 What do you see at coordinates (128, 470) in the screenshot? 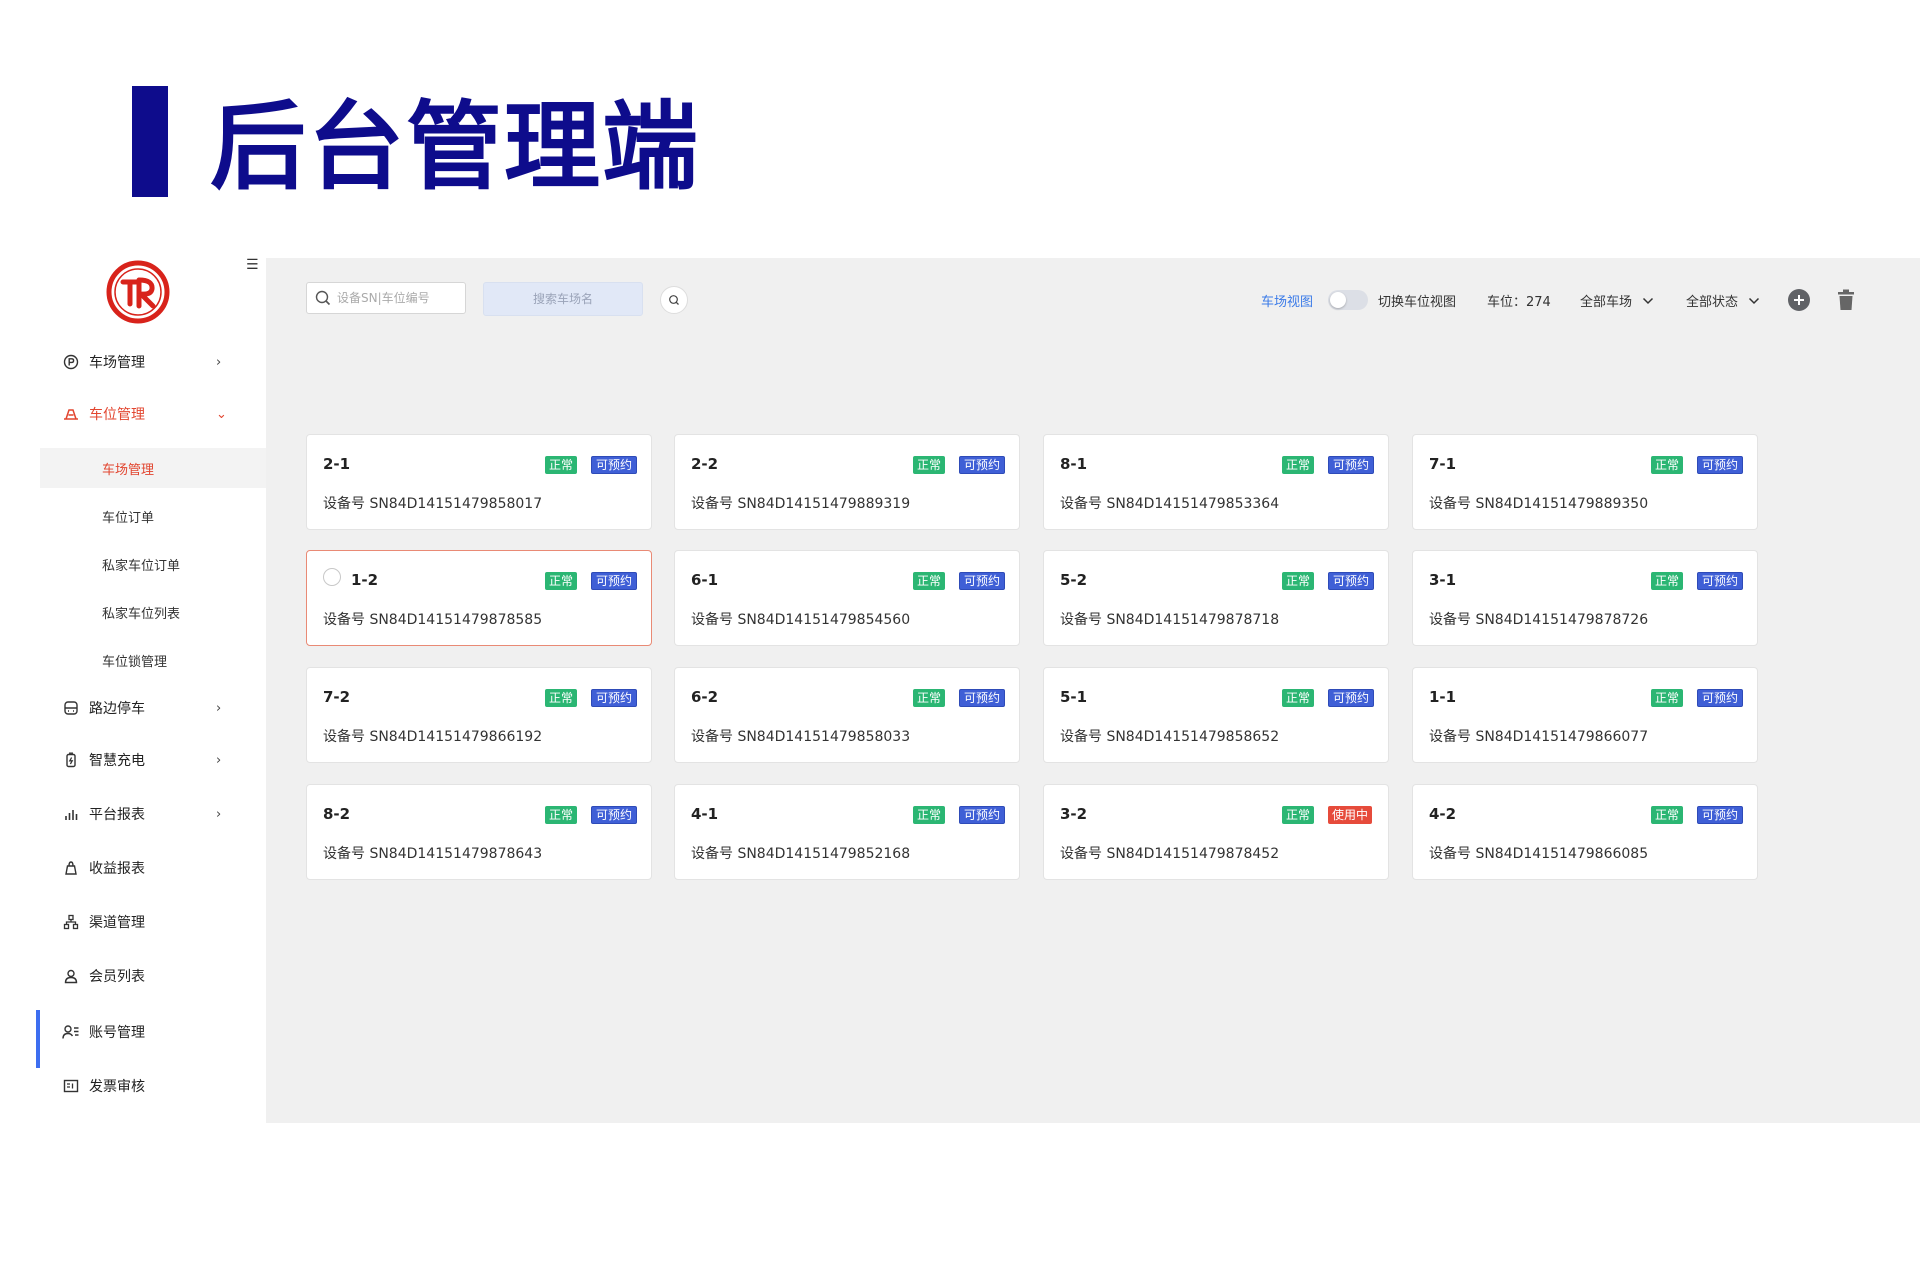
I see `sub-item-label: 车场管理` at bounding box center [128, 470].